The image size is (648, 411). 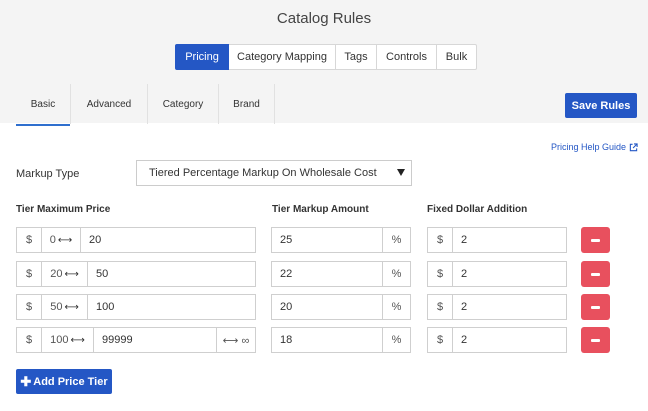 I want to click on help-link-label: Pricing Help Guide, so click(x=588, y=147).